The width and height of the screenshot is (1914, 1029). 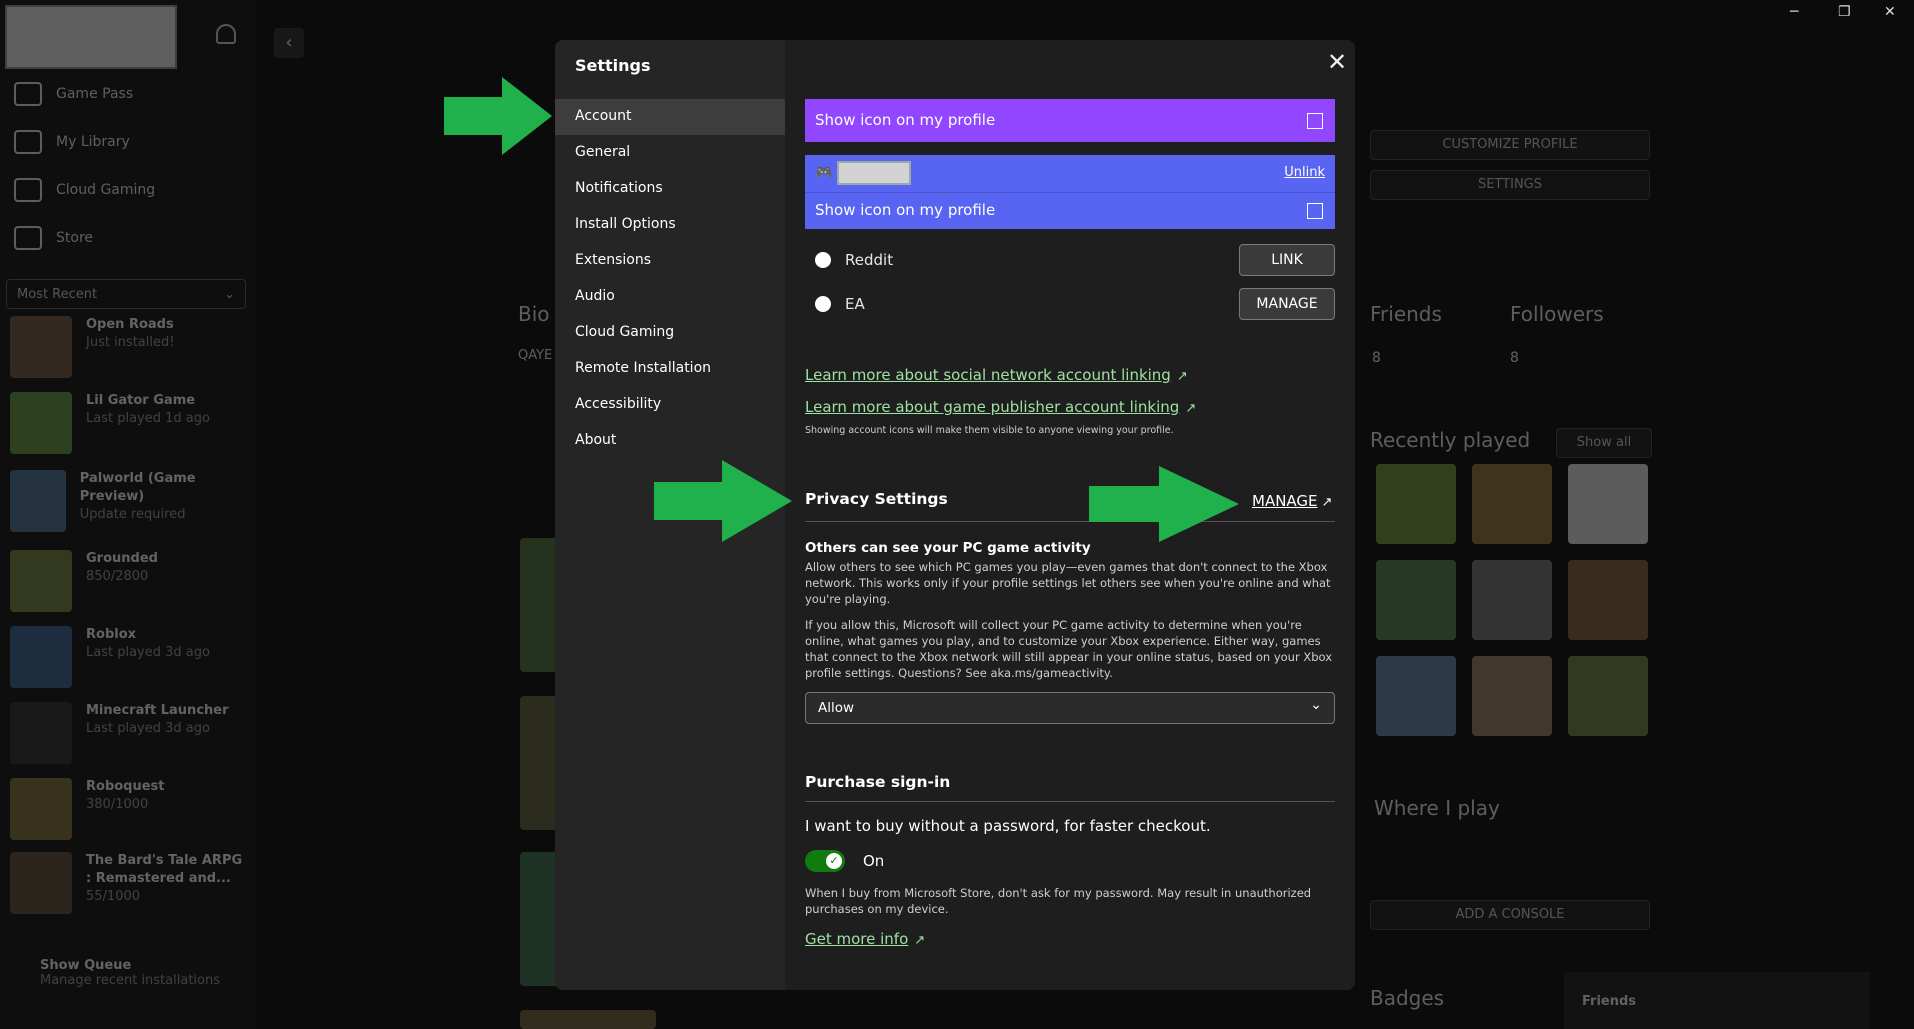 I want to click on followers-label: Followers, so click(x=1557, y=314).